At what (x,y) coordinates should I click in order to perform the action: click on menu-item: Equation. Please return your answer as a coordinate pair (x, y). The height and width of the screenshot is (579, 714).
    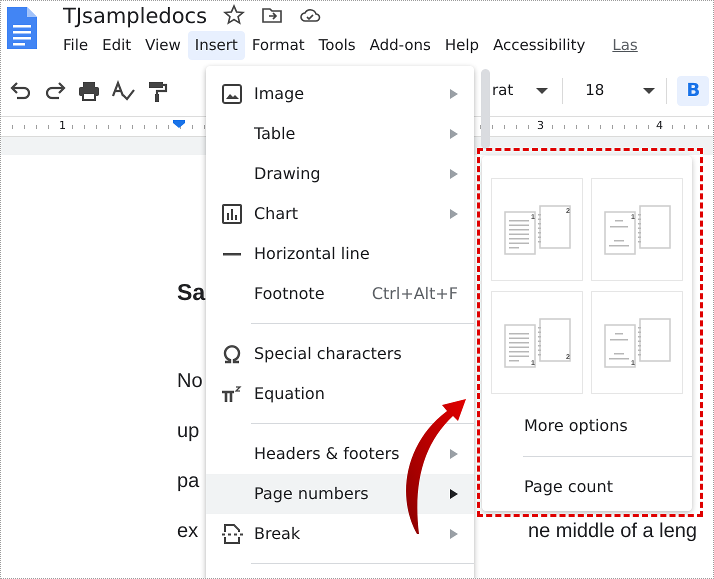
    Looking at the image, I should click on (340, 394).